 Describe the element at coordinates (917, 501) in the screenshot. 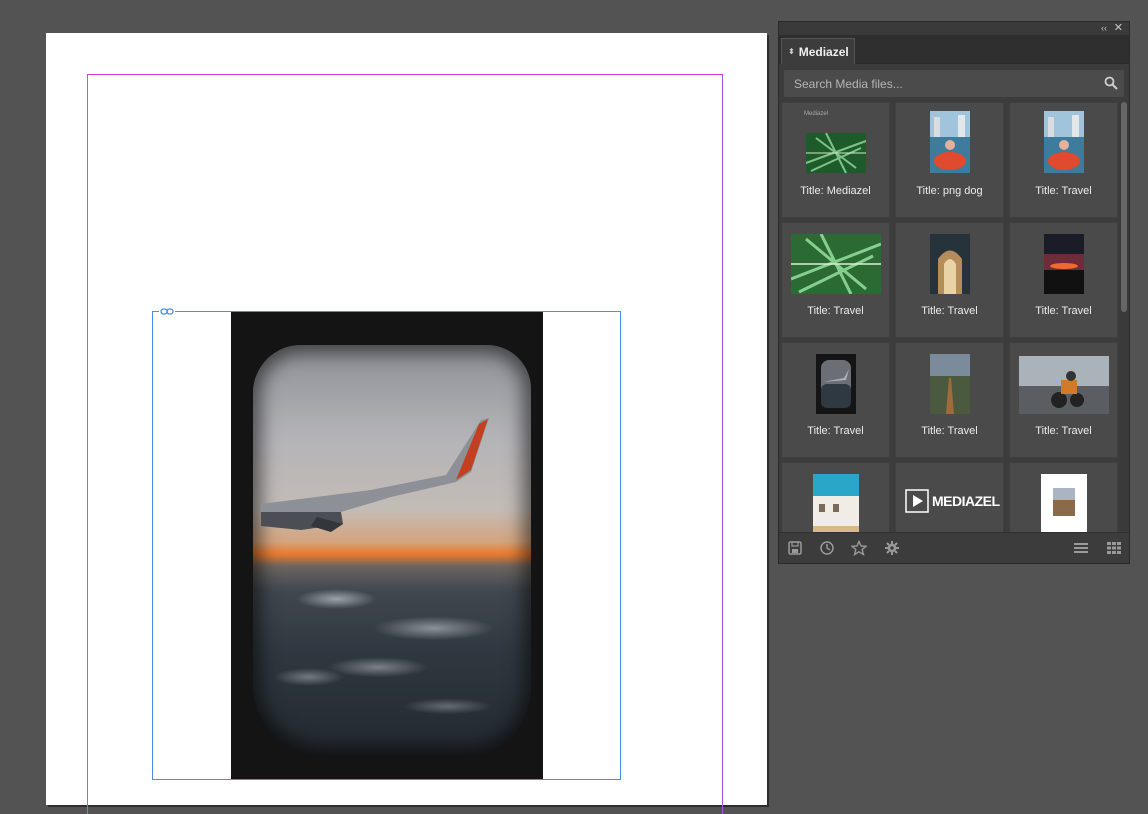

I see `play-icon` at that location.